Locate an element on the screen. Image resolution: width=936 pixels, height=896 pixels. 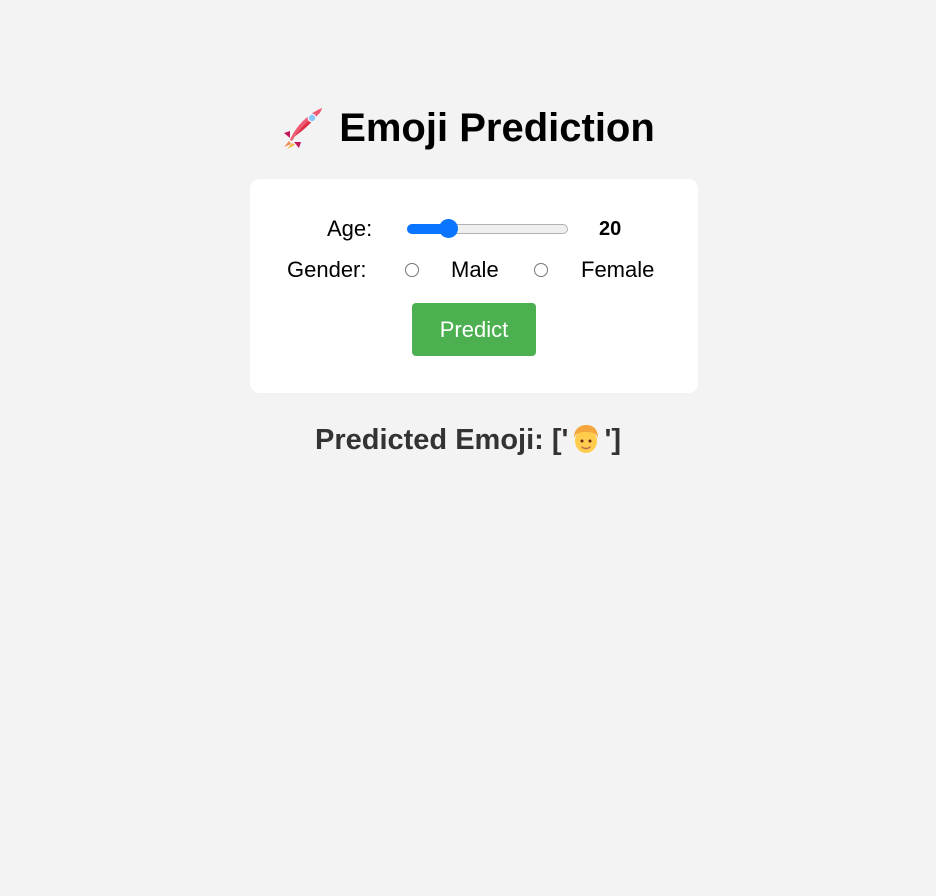
age-row: Age: 20 is located at coordinates (474, 229).